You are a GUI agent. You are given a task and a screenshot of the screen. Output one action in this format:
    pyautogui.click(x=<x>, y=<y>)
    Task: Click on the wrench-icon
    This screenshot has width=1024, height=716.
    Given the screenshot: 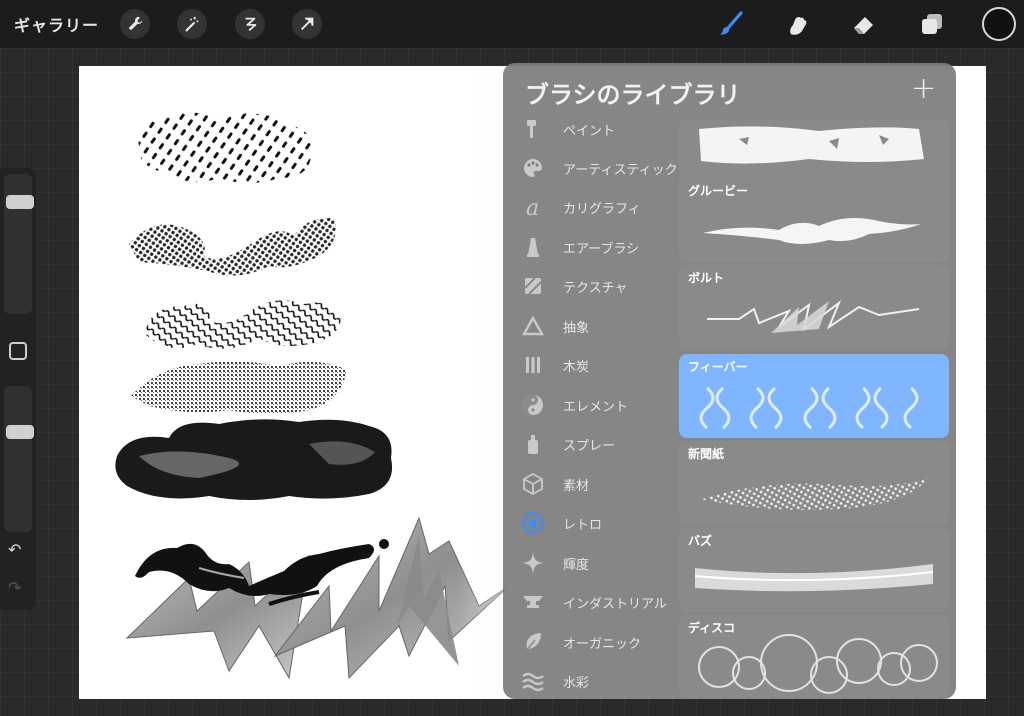 What is the action you would take?
    pyautogui.click(x=135, y=24)
    